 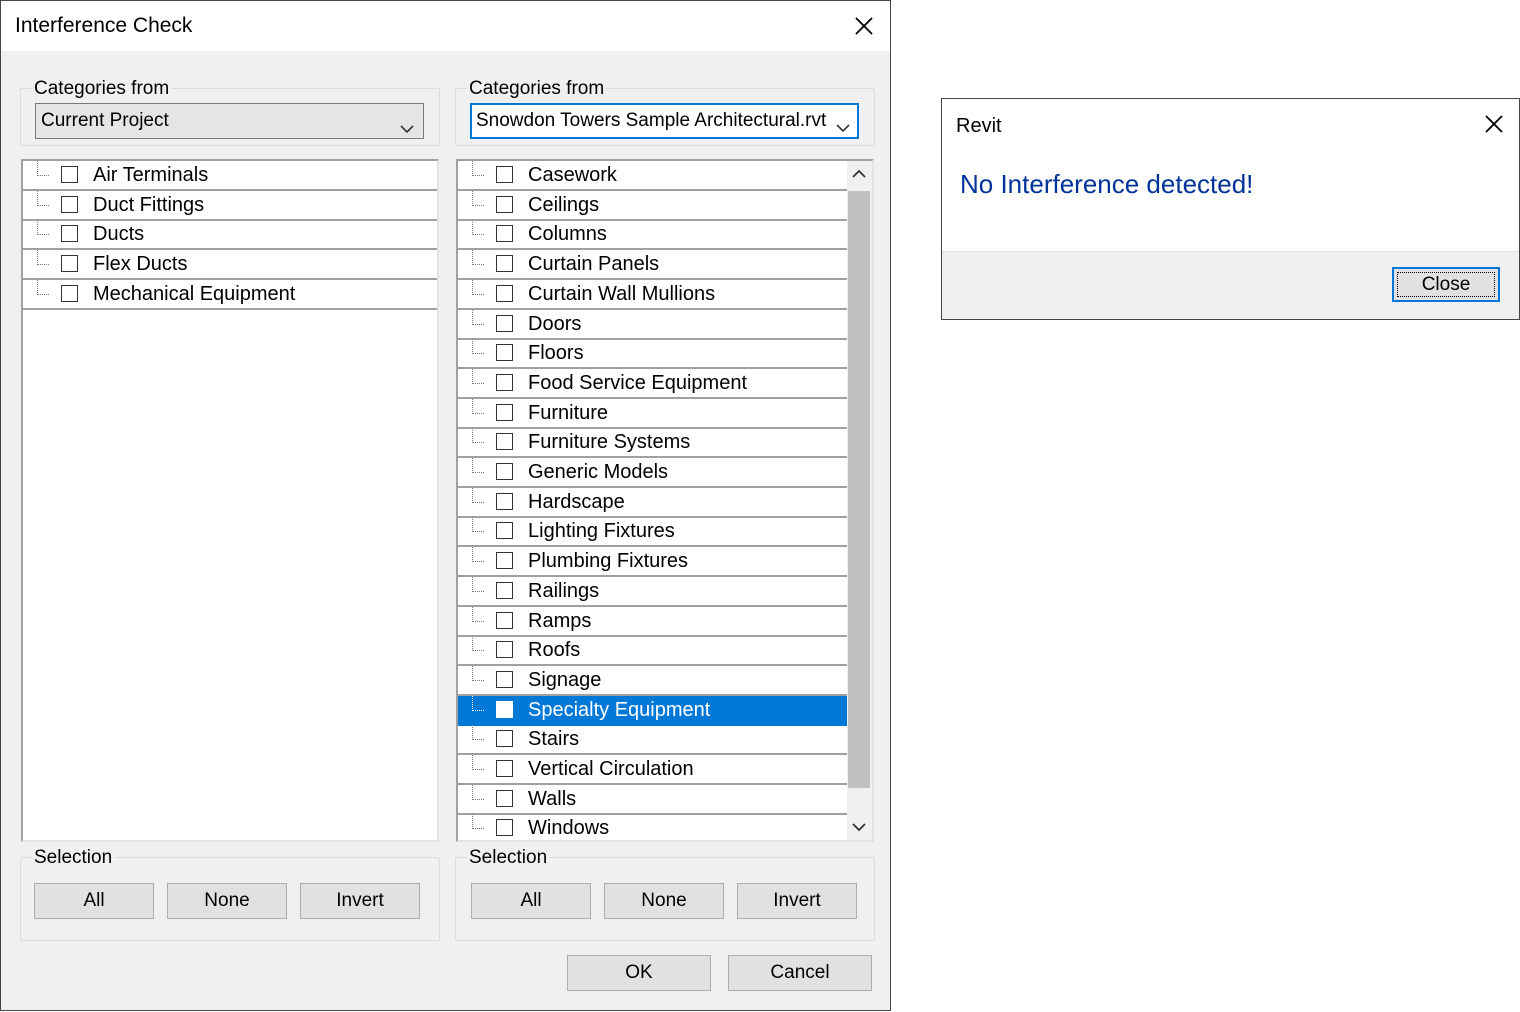 I want to click on right-source-value: Snowdon Towers Sample Architectural.rvt, so click(x=651, y=120).